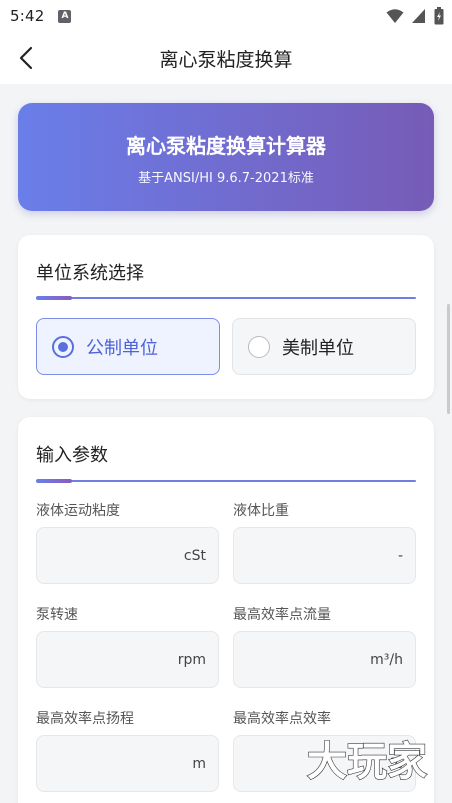 This screenshot has height=803, width=452. I want to click on specific-gravity-unit: -, so click(400, 555).